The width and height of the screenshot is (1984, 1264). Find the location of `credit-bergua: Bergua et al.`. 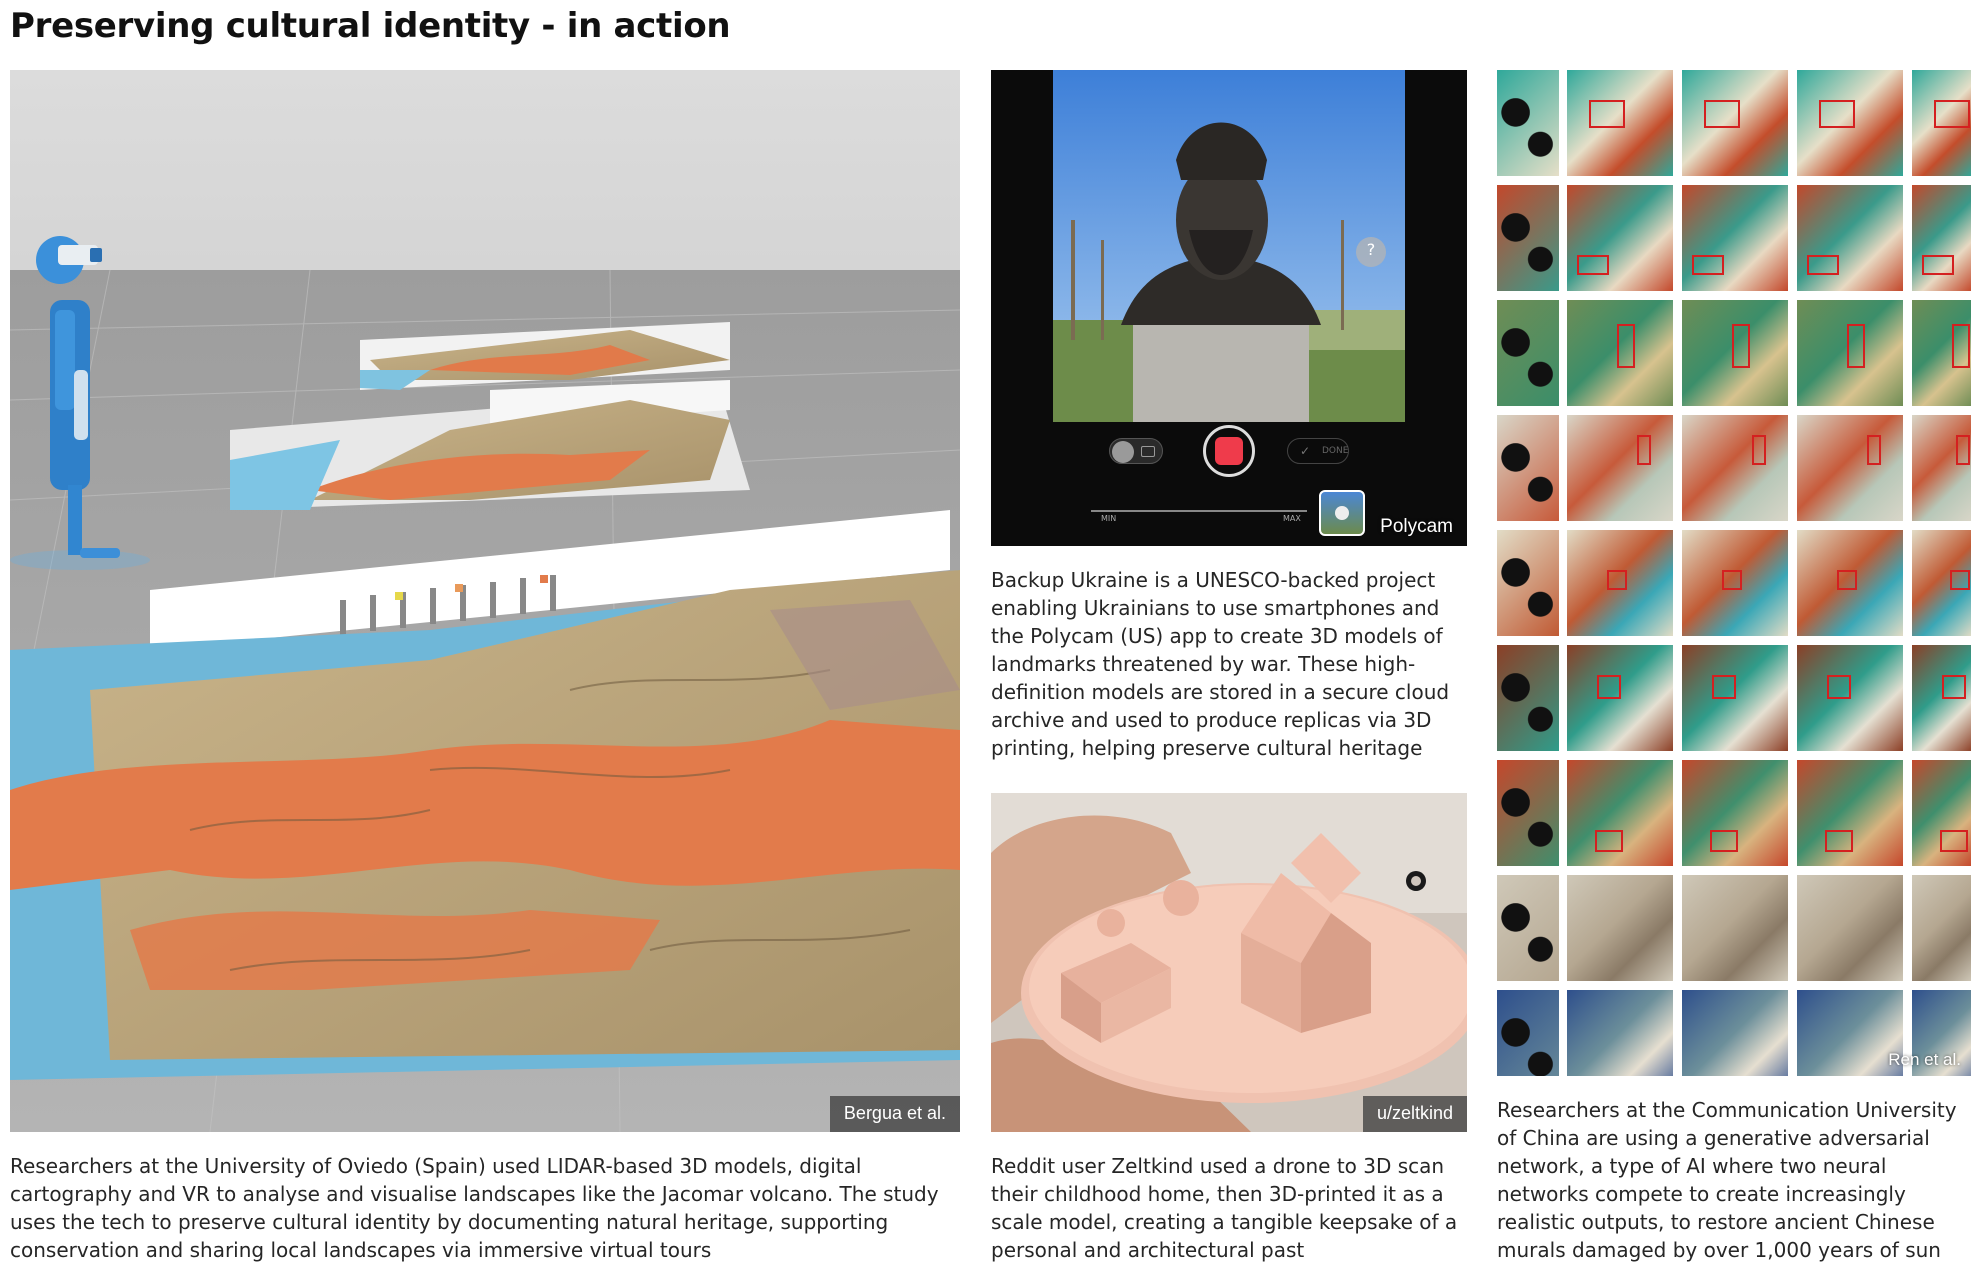

credit-bergua: Bergua et al. is located at coordinates (894, 1114).